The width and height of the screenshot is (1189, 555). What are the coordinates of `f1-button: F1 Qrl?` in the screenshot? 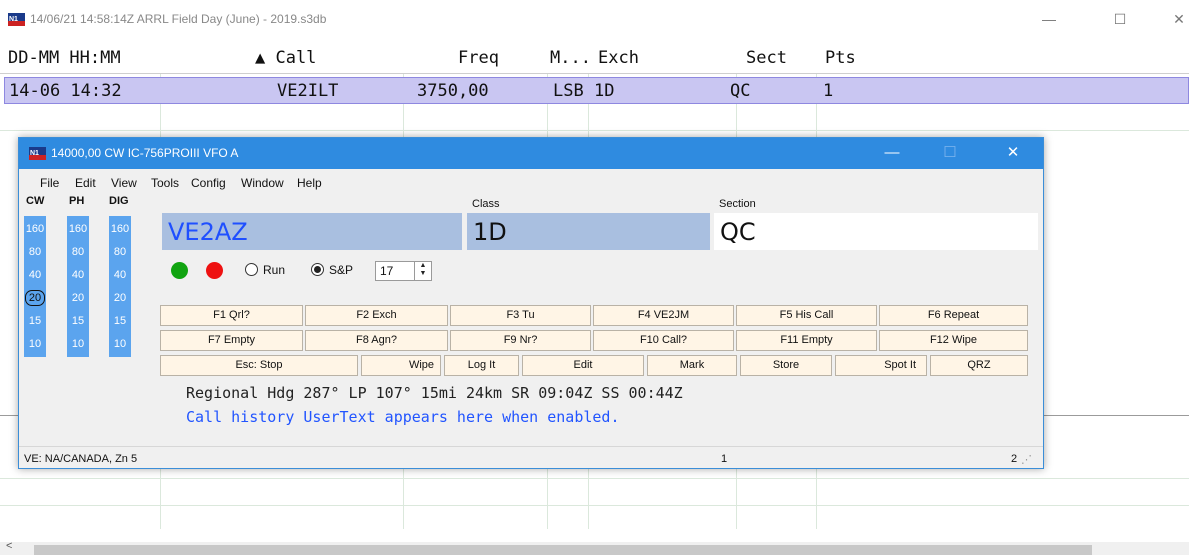 It's located at (231, 315).